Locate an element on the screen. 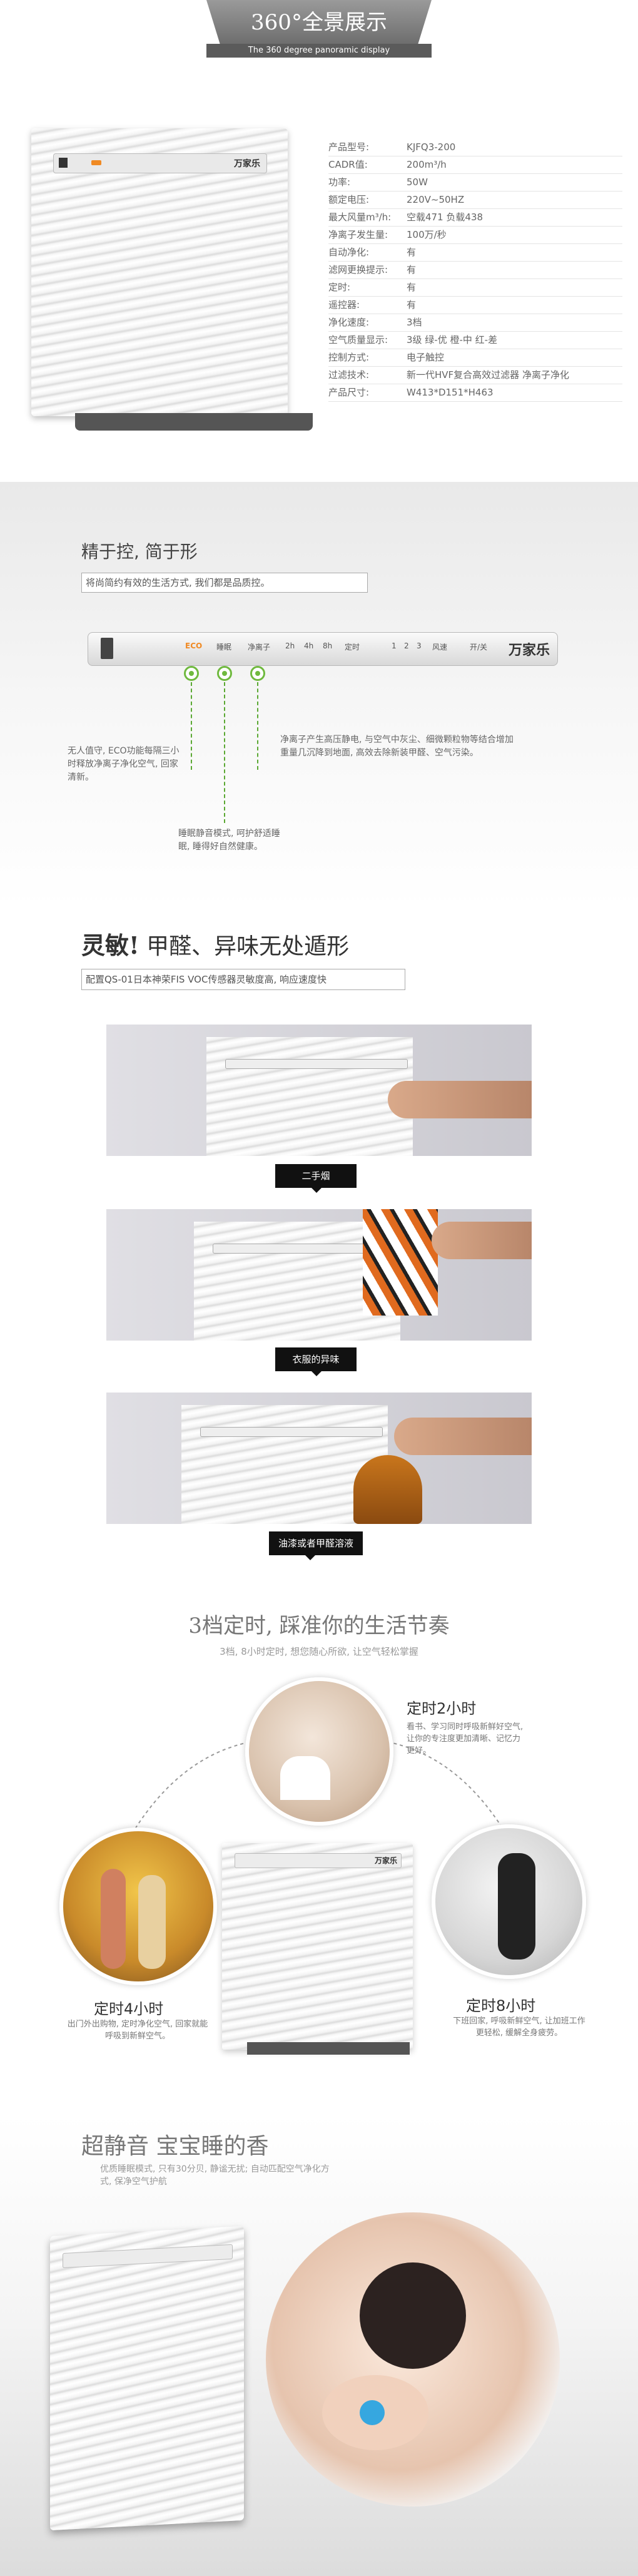 This screenshot has height=2576, width=638. hand-brush-image is located at coordinates (463, 1436).